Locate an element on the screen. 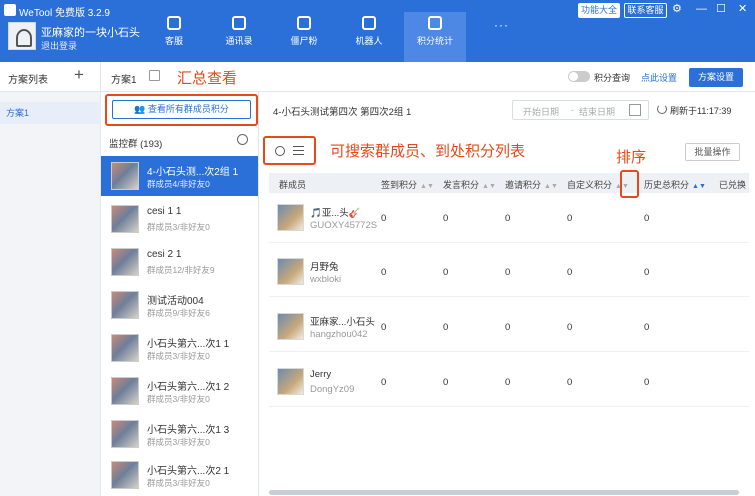 The width and height of the screenshot is (755, 496). group-item: 小石头第六...次1 2 群成员3/非好友0 is located at coordinates (179, 391).